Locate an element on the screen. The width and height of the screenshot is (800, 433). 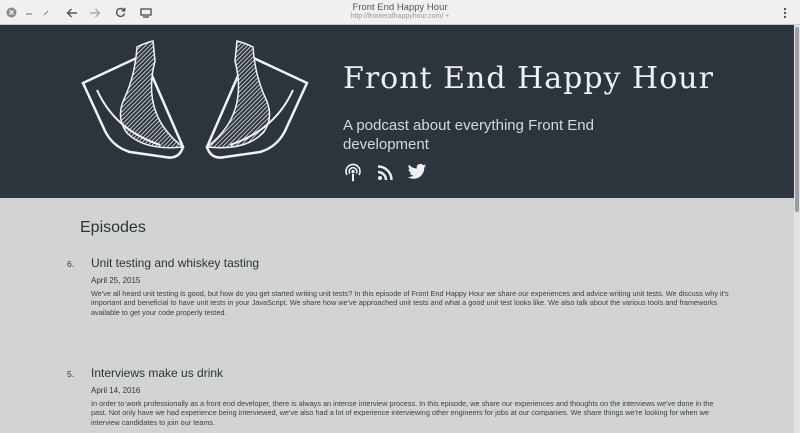
window-title: Front End Happy Hour is located at coordinates (400, 7).